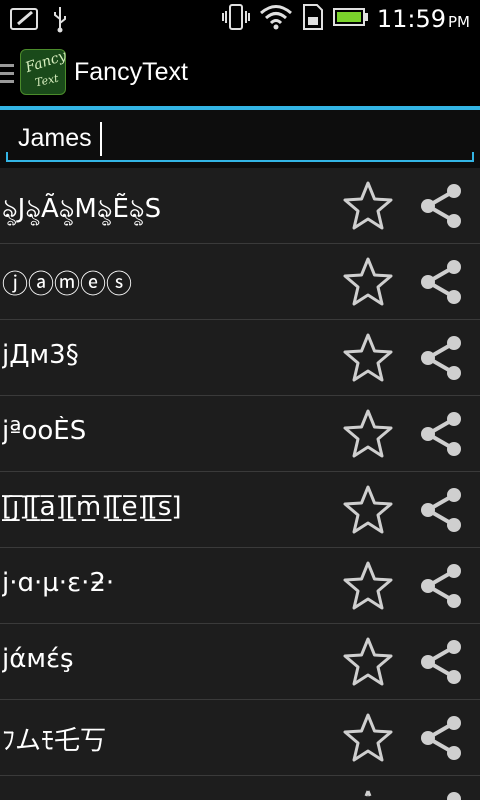 Image resolution: width=480 pixels, height=800 pixels. I want to click on status-bar: 11:59 PM, so click(240, 19).